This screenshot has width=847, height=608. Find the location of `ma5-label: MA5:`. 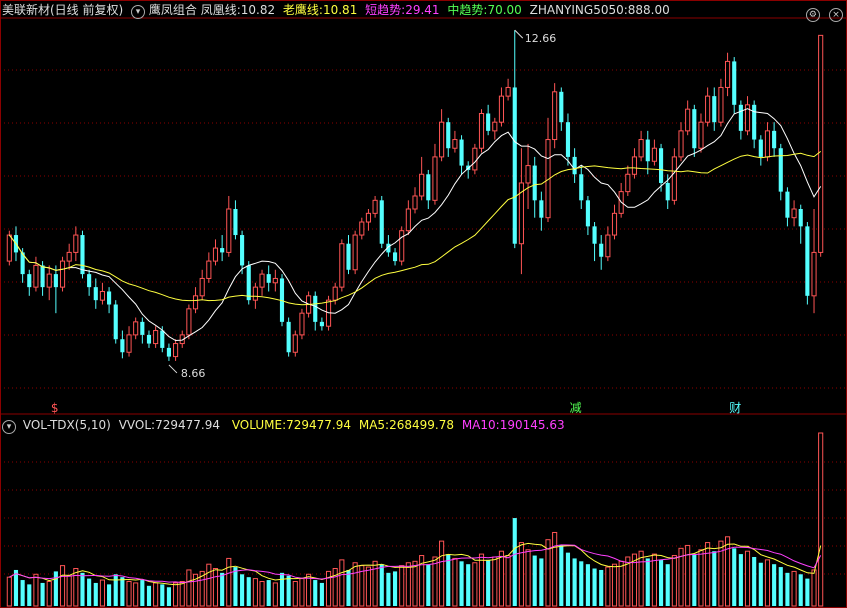

ma5-label: MA5: is located at coordinates (374, 425).